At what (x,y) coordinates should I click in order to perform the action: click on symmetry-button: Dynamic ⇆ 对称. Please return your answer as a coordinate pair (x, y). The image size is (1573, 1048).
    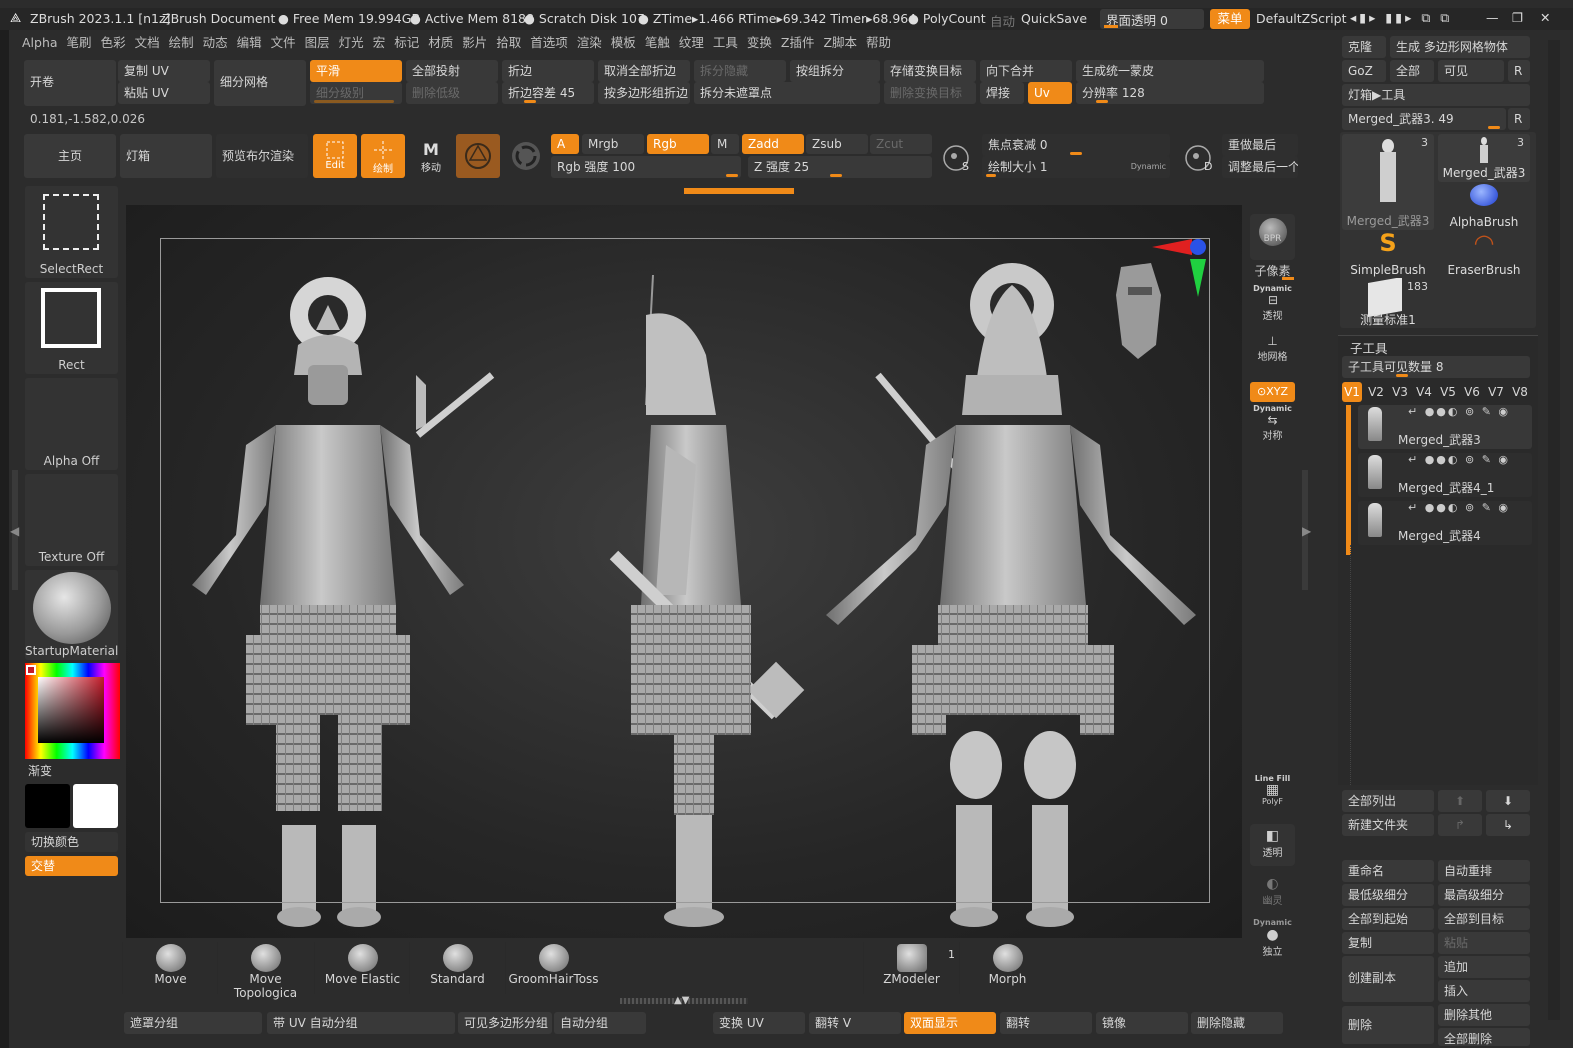
    Looking at the image, I should click on (1272, 424).